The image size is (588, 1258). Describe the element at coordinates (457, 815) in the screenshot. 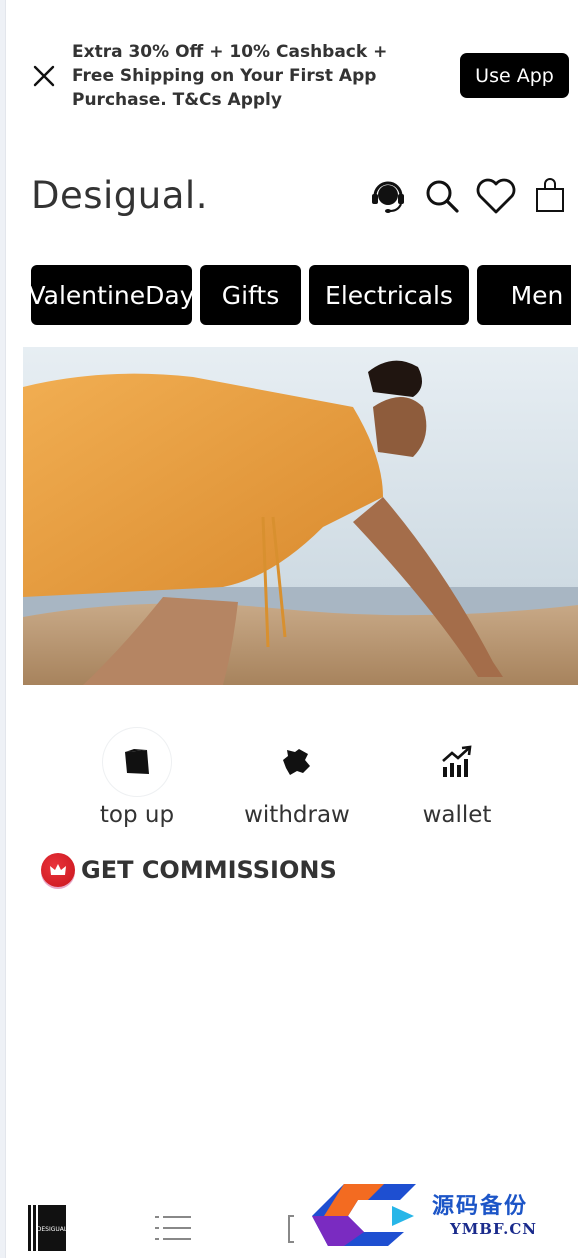

I see `wallet-label: wallet` at that location.